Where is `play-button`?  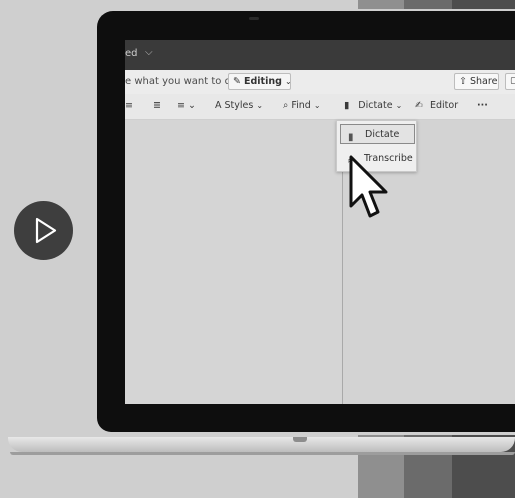 play-button is located at coordinates (43, 230).